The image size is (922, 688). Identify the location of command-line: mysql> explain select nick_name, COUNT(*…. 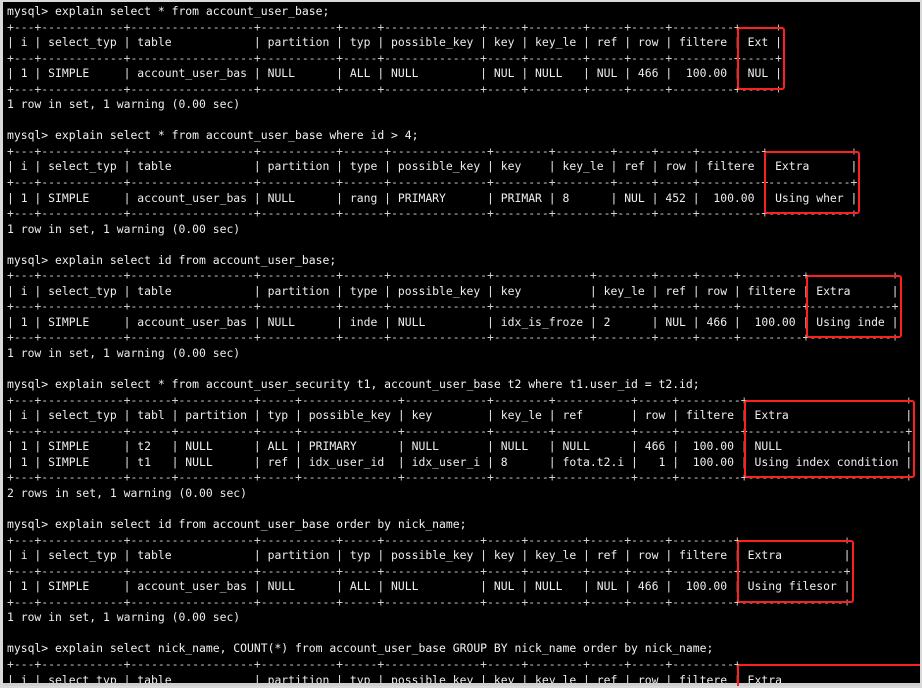
(360, 648).